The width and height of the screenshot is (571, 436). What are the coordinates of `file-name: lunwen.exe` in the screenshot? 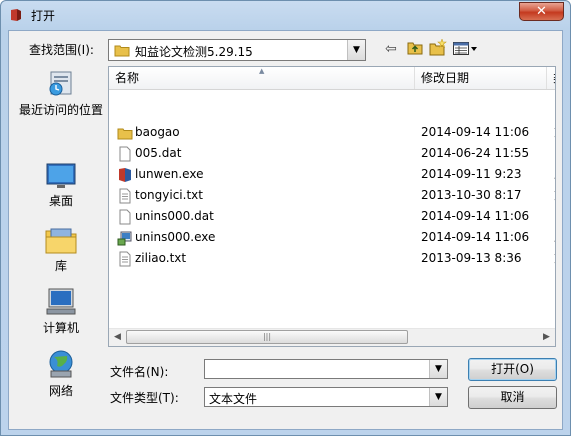 It's located at (169, 174).